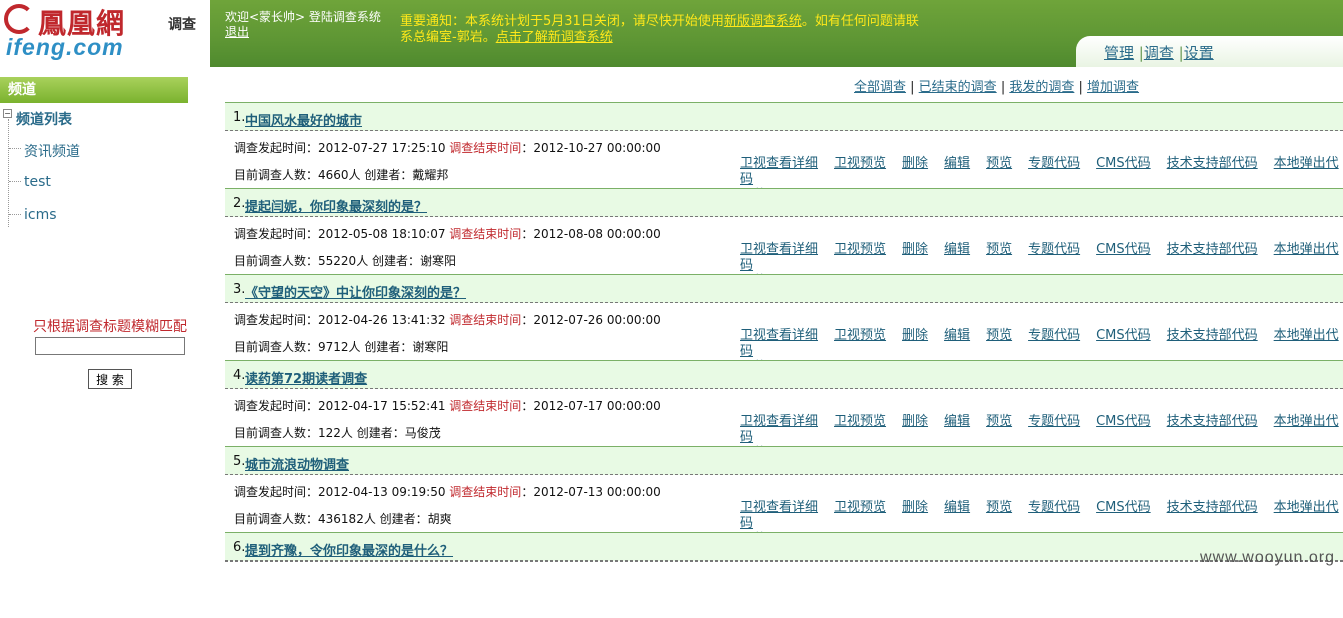 This screenshot has width=1343, height=618. What do you see at coordinates (880, 87) in the screenshot?
I see `all-surveys-link: 全部调查` at bounding box center [880, 87].